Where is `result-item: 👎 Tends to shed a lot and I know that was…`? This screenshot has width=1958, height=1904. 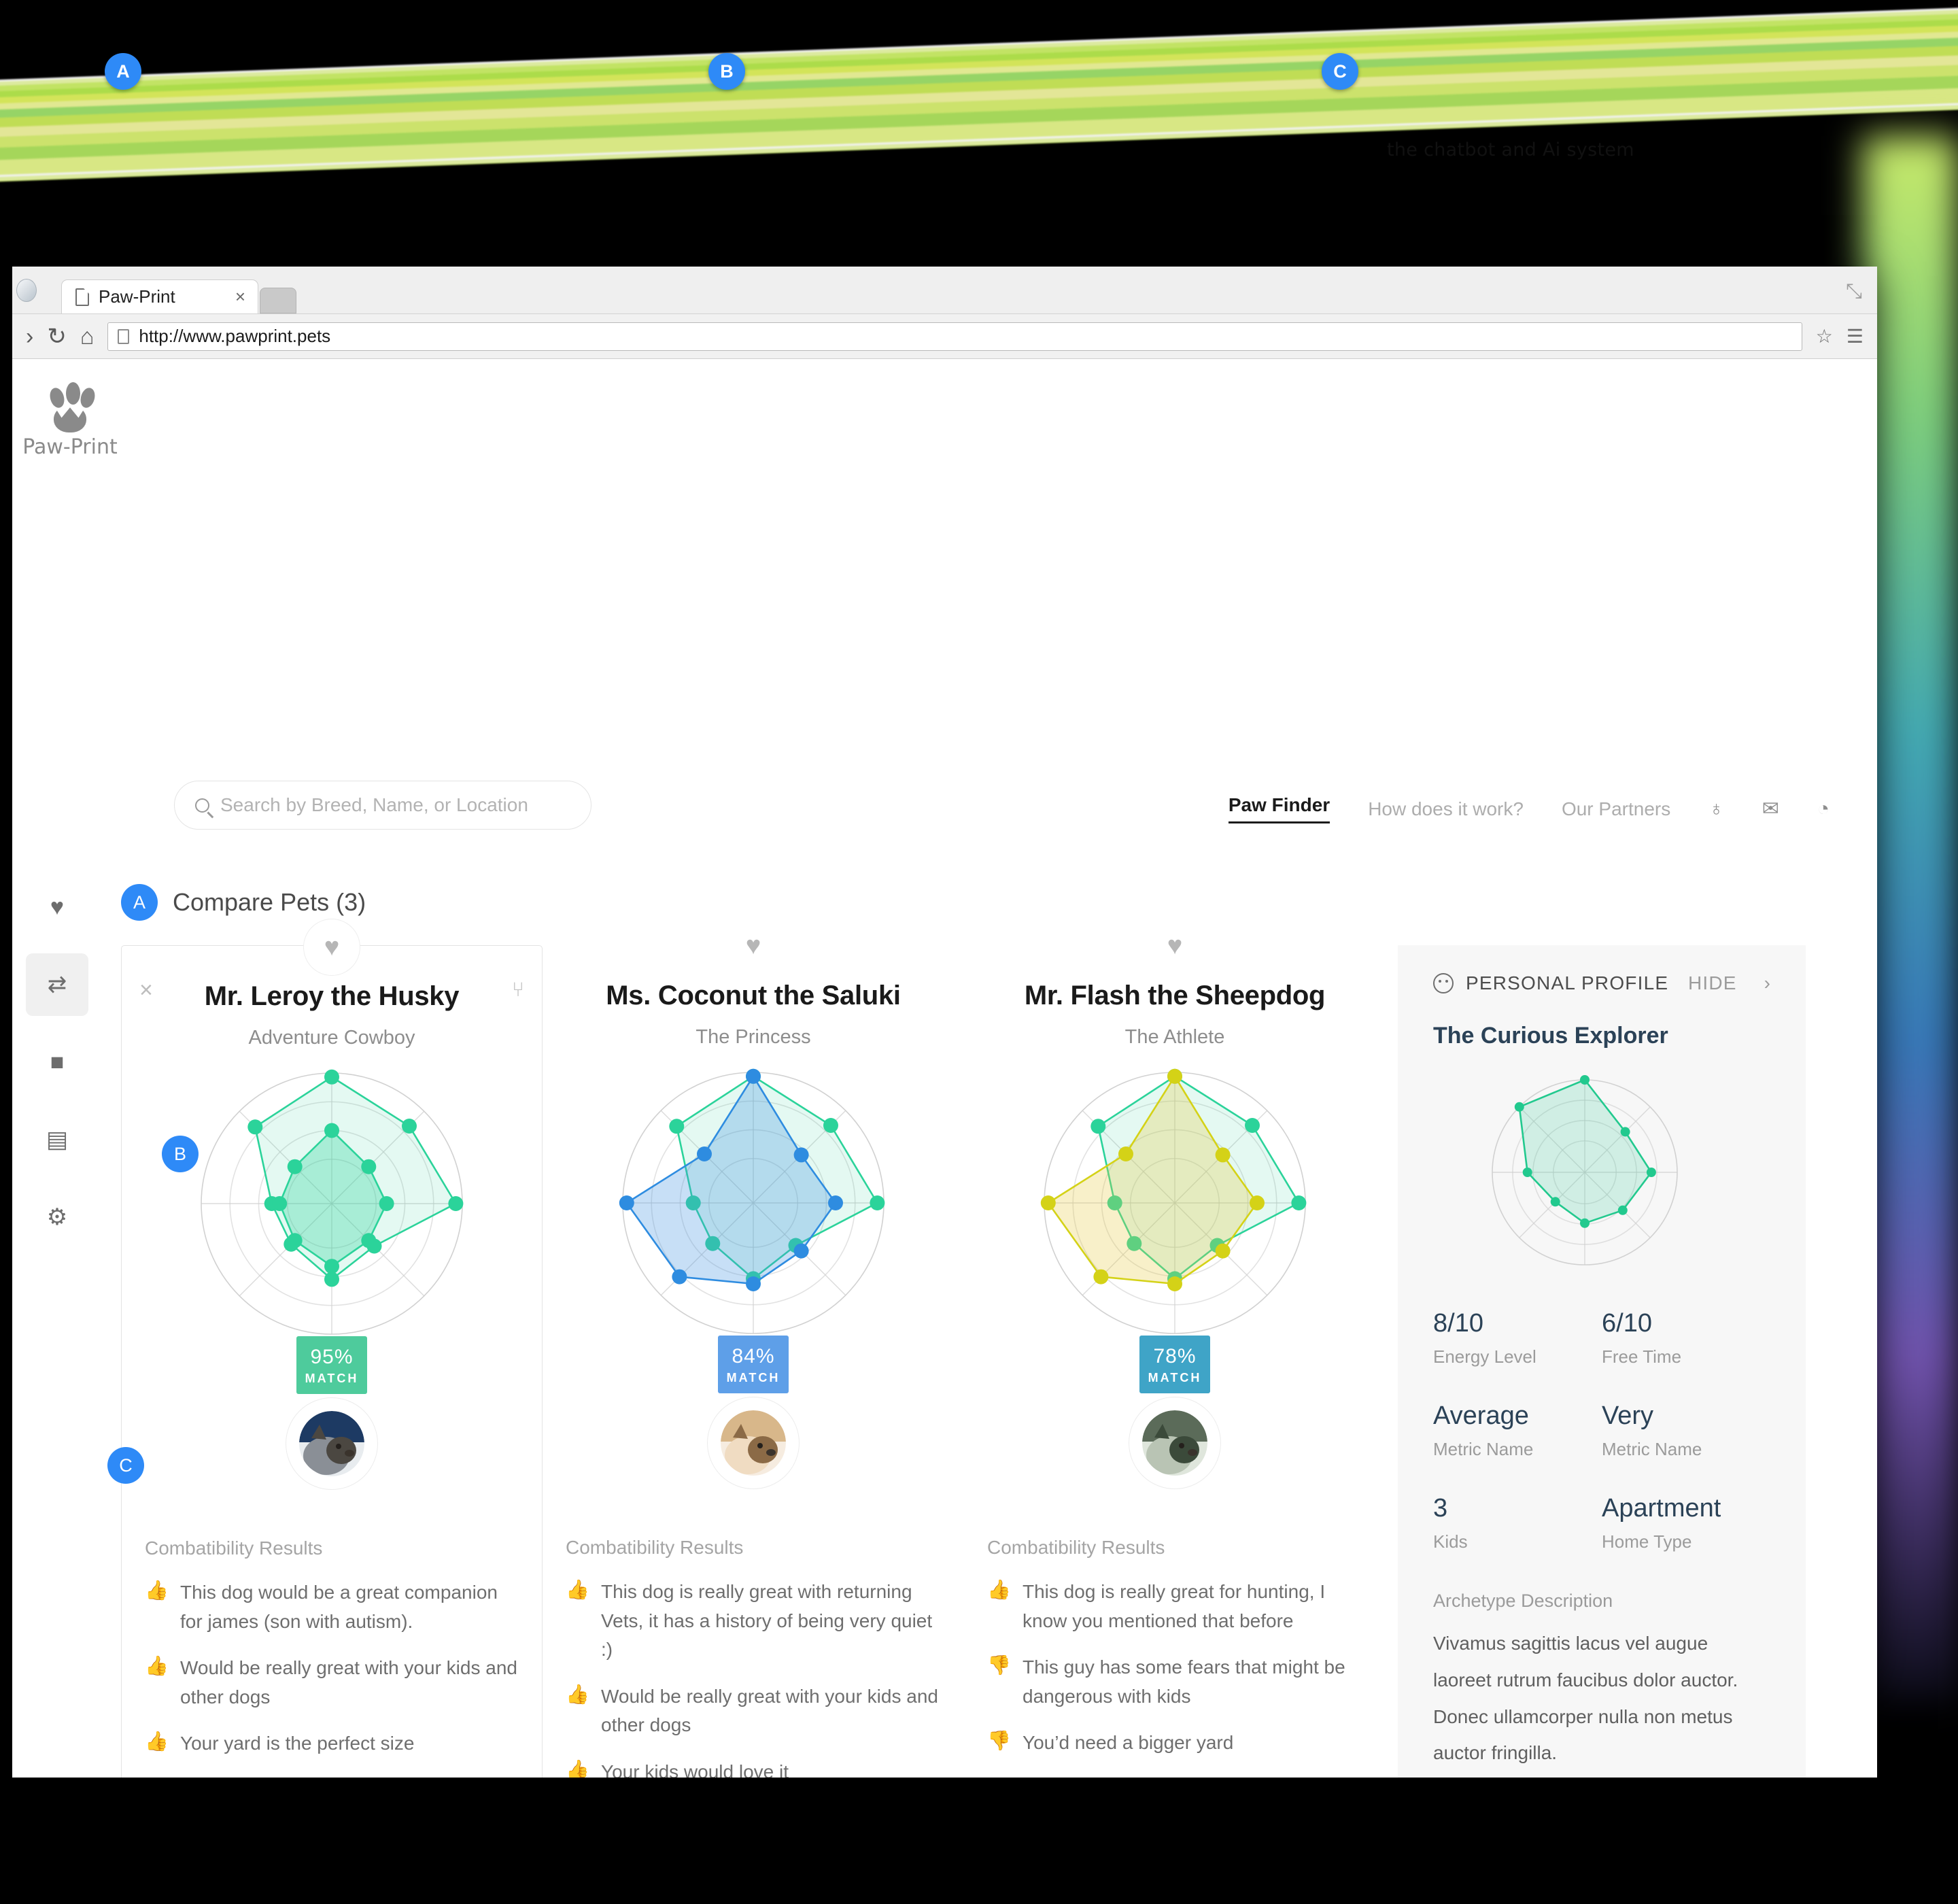 result-item: 👎 Tends to shed a lot and I know that was… is located at coordinates (1174, 1777).